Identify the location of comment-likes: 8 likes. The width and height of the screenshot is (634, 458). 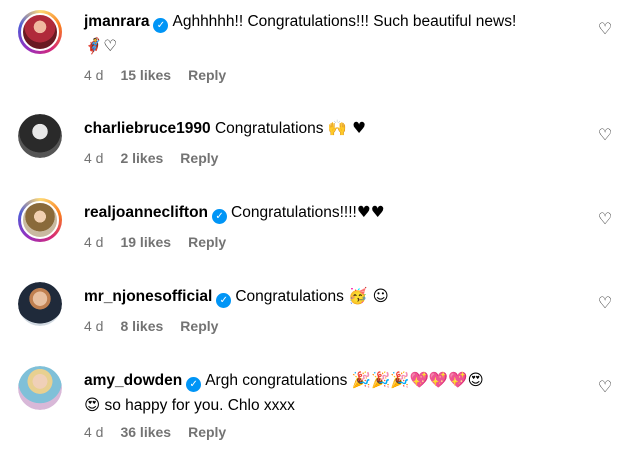
(141, 326).